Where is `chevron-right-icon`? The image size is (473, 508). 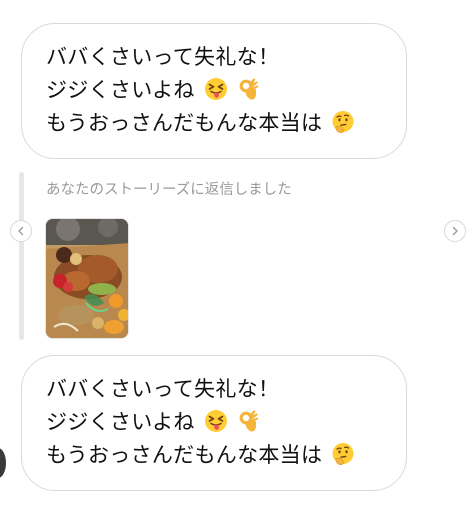
chevron-right-icon is located at coordinates (455, 231).